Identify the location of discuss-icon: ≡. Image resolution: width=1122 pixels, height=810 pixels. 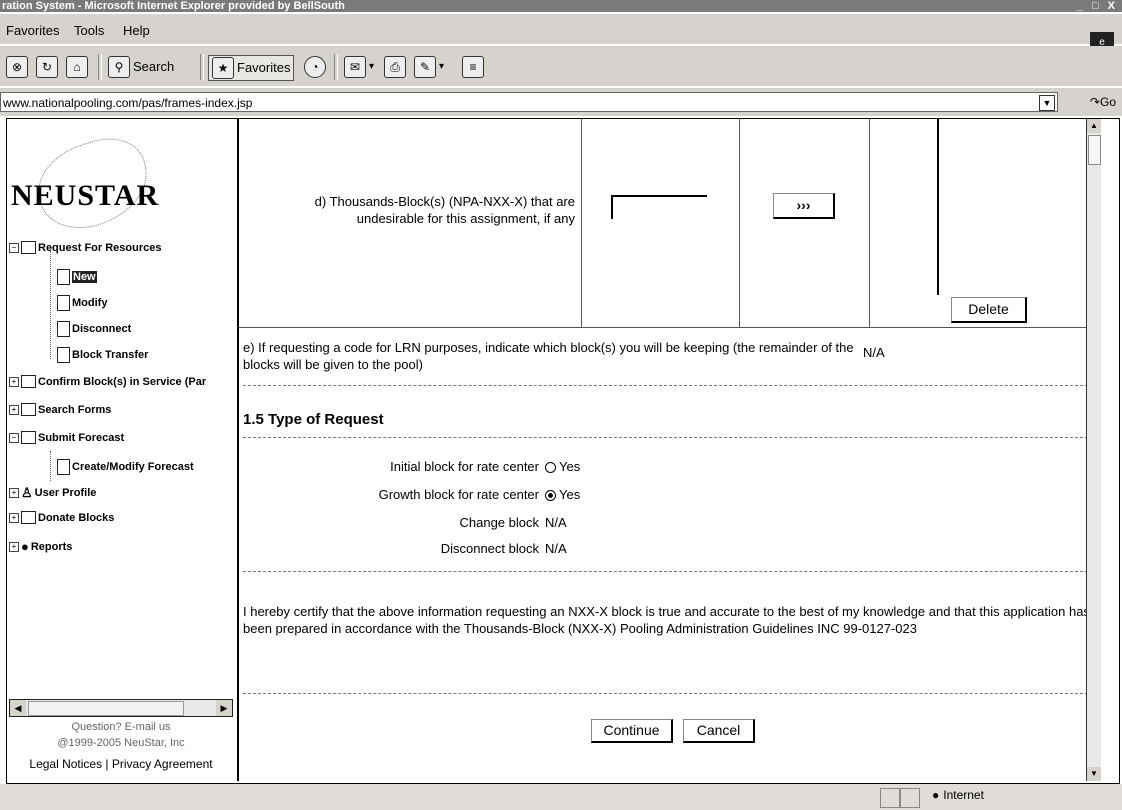
(473, 67).